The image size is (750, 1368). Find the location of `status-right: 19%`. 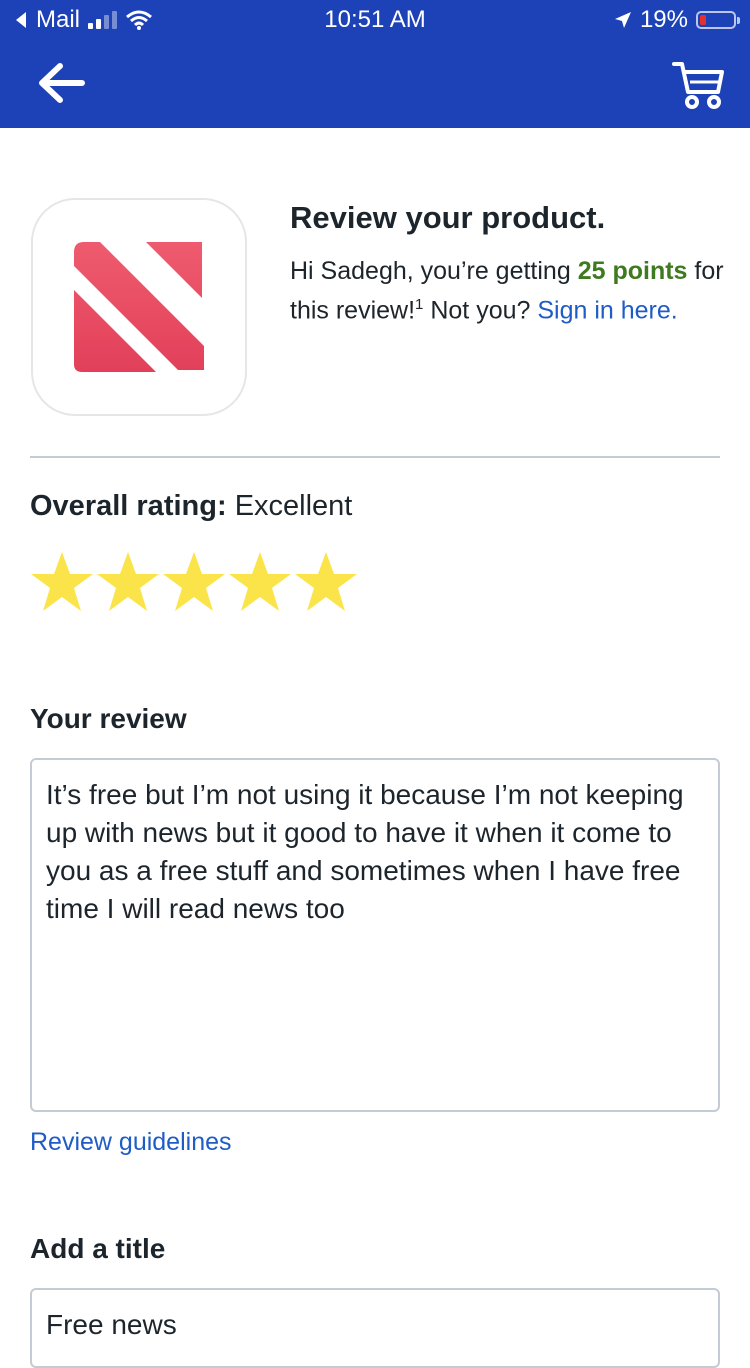

status-right: 19% is located at coordinates (677, 20).